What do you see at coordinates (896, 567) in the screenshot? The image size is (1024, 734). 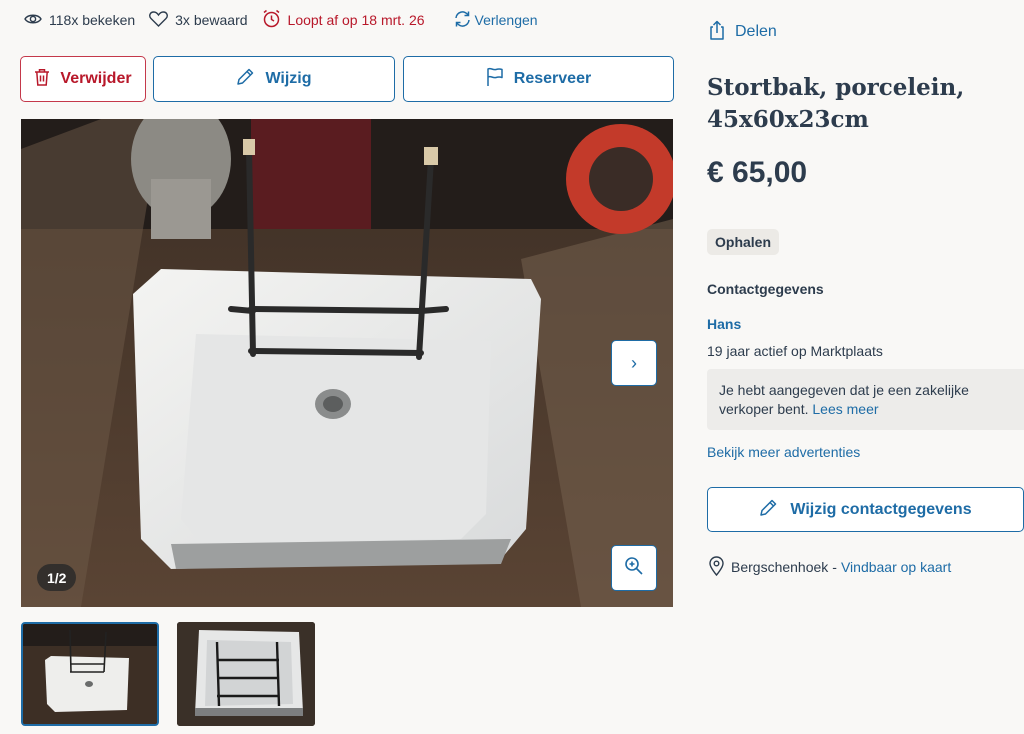 I see `map-link: Vindbaar op kaart` at bounding box center [896, 567].